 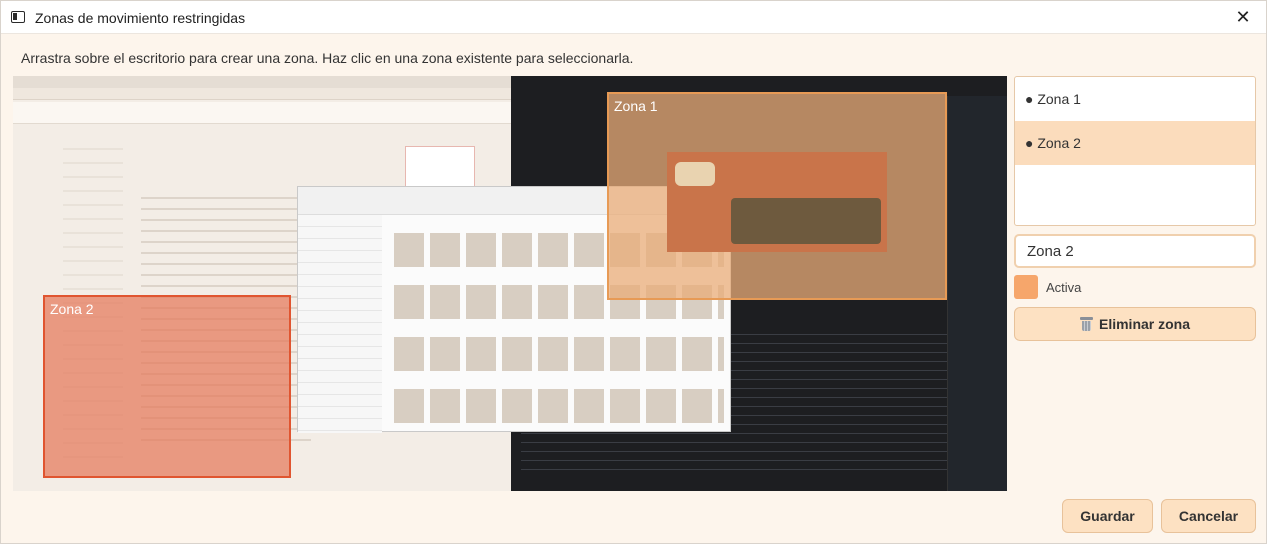 I want to click on zone-name-input, so click(x=1135, y=251).